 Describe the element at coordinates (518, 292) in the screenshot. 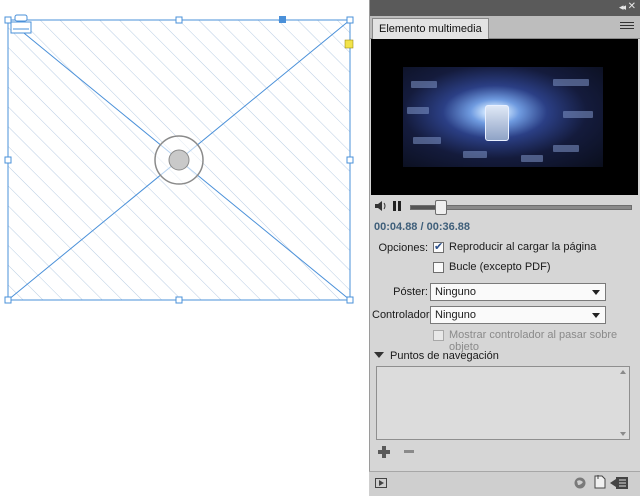

I see `poster-select: Ninguno` at that location.